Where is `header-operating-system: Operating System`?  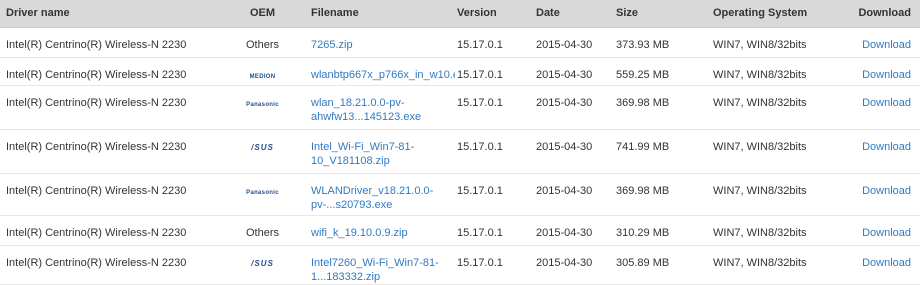
header-operating-system: Operating System is located at coordinates (762, 14).